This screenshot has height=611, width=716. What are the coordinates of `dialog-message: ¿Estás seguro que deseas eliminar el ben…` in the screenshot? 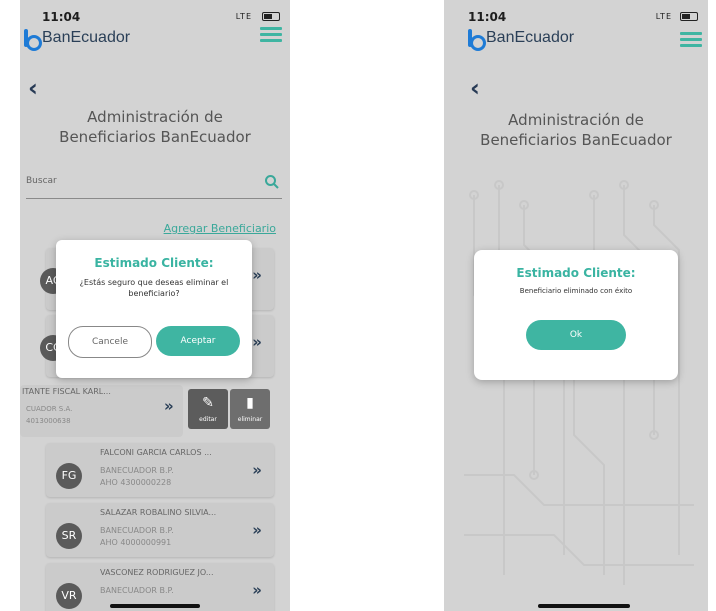 It's located at (154, 288).